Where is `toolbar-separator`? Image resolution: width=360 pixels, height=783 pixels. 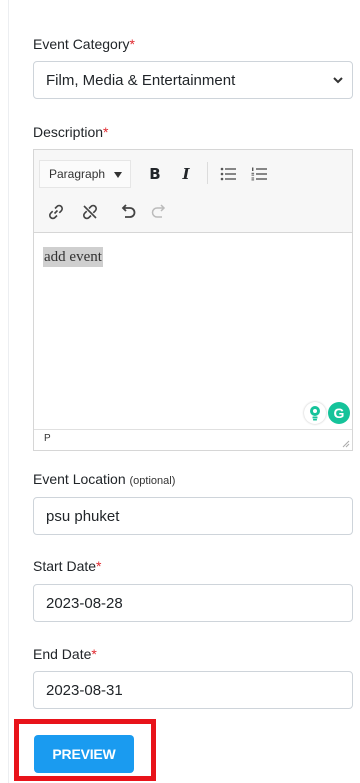
toolbar-separator is located at coordinates (207, 173).